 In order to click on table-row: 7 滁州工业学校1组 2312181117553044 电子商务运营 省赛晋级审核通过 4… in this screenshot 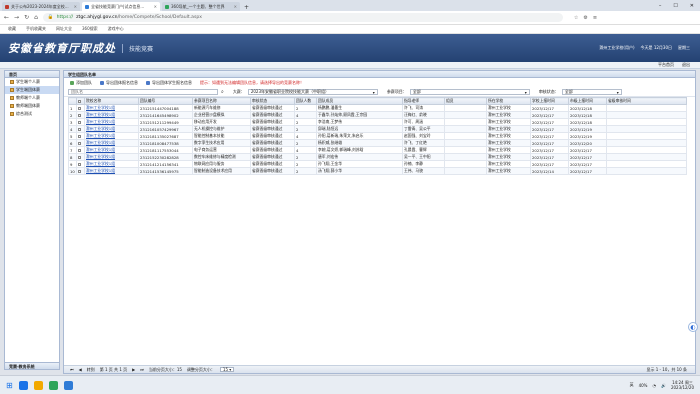, I will do `click(377, 150)`.